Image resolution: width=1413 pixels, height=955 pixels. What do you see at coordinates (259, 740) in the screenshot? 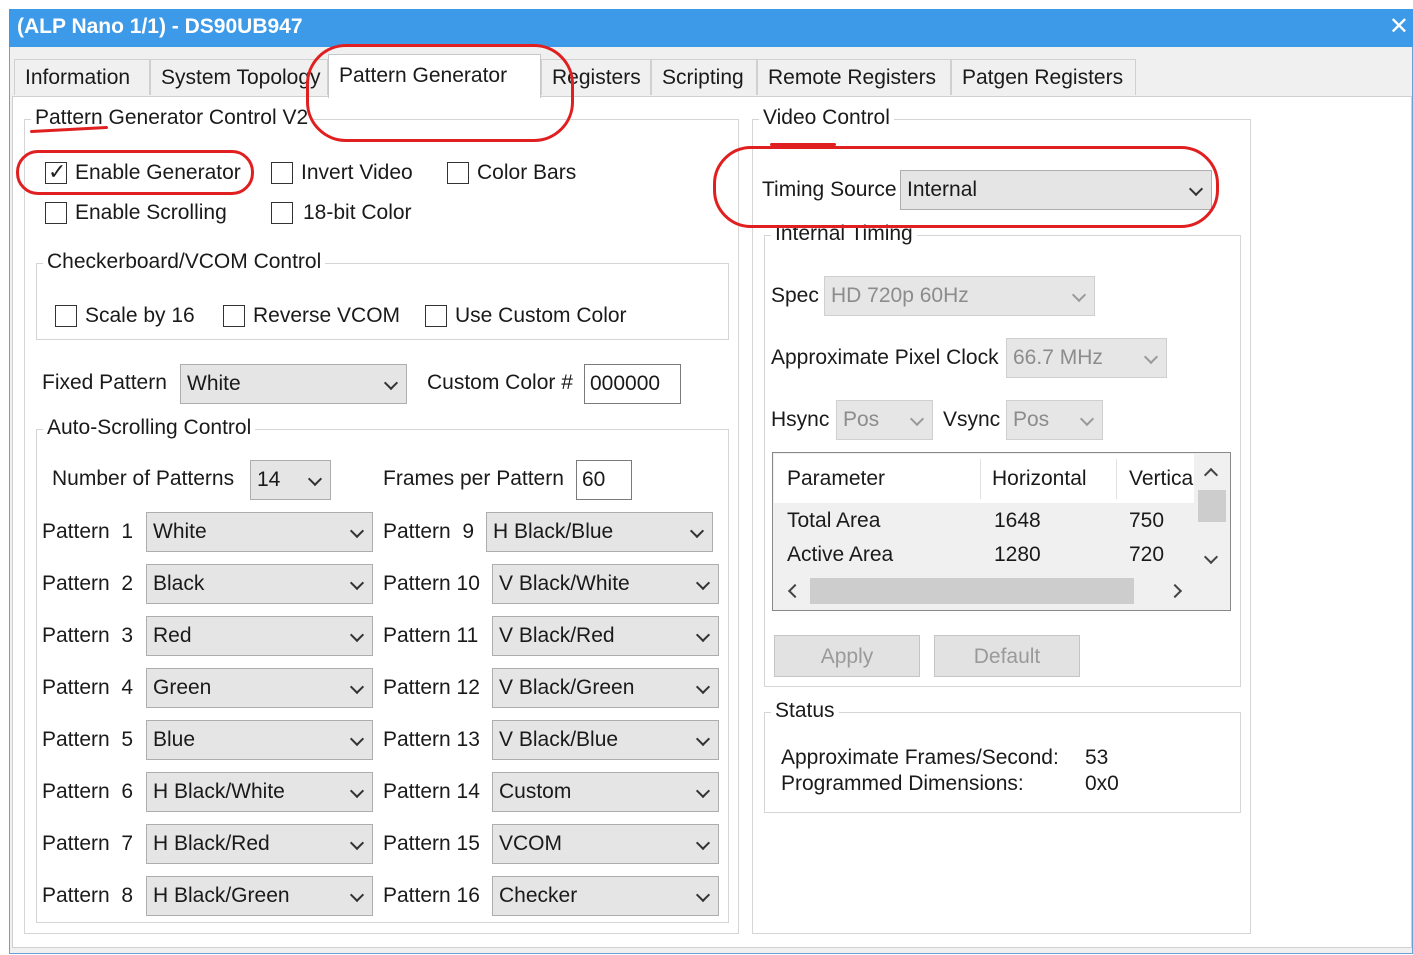
I see `pattern-5-dropdown: Blue` at bounding box center [259, 740].